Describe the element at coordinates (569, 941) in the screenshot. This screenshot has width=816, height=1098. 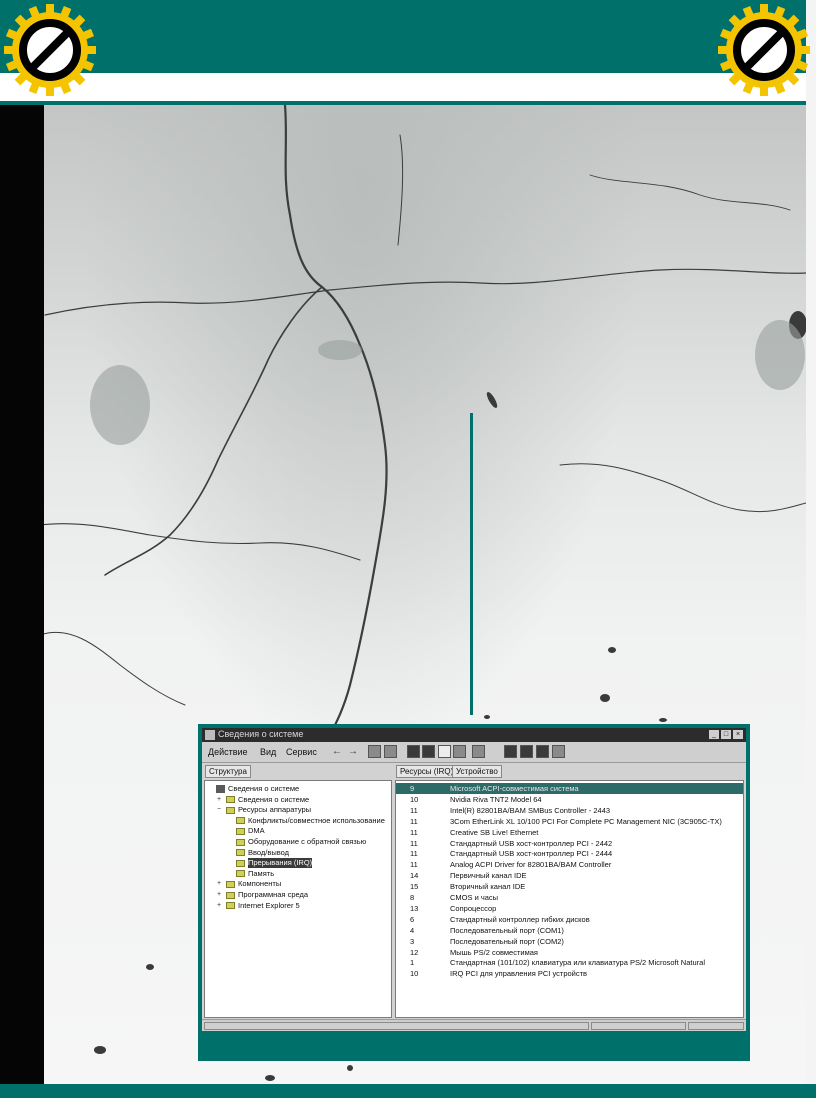
I see `list-item: 3 Последовательный порт (COM2)` at that location.